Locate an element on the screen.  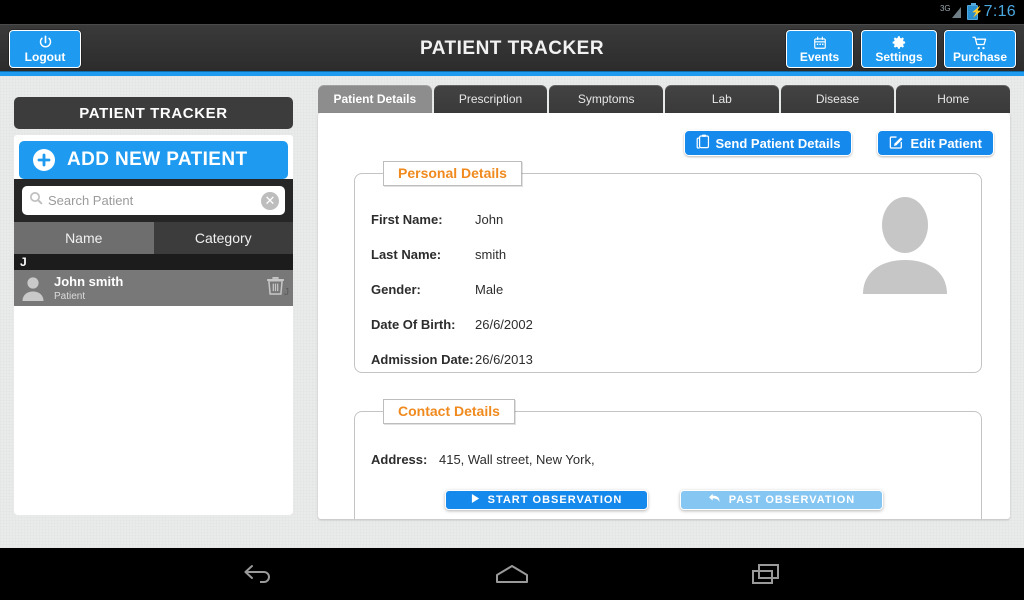
send-patient-details-button: Send Patient Details is located at coordinates (768, 143).